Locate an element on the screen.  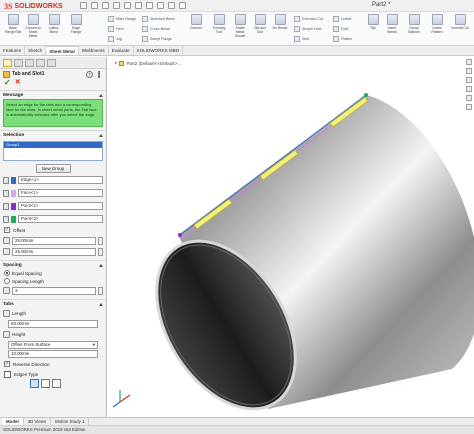
message-section-header: Message is located at coordinates (53, 94).